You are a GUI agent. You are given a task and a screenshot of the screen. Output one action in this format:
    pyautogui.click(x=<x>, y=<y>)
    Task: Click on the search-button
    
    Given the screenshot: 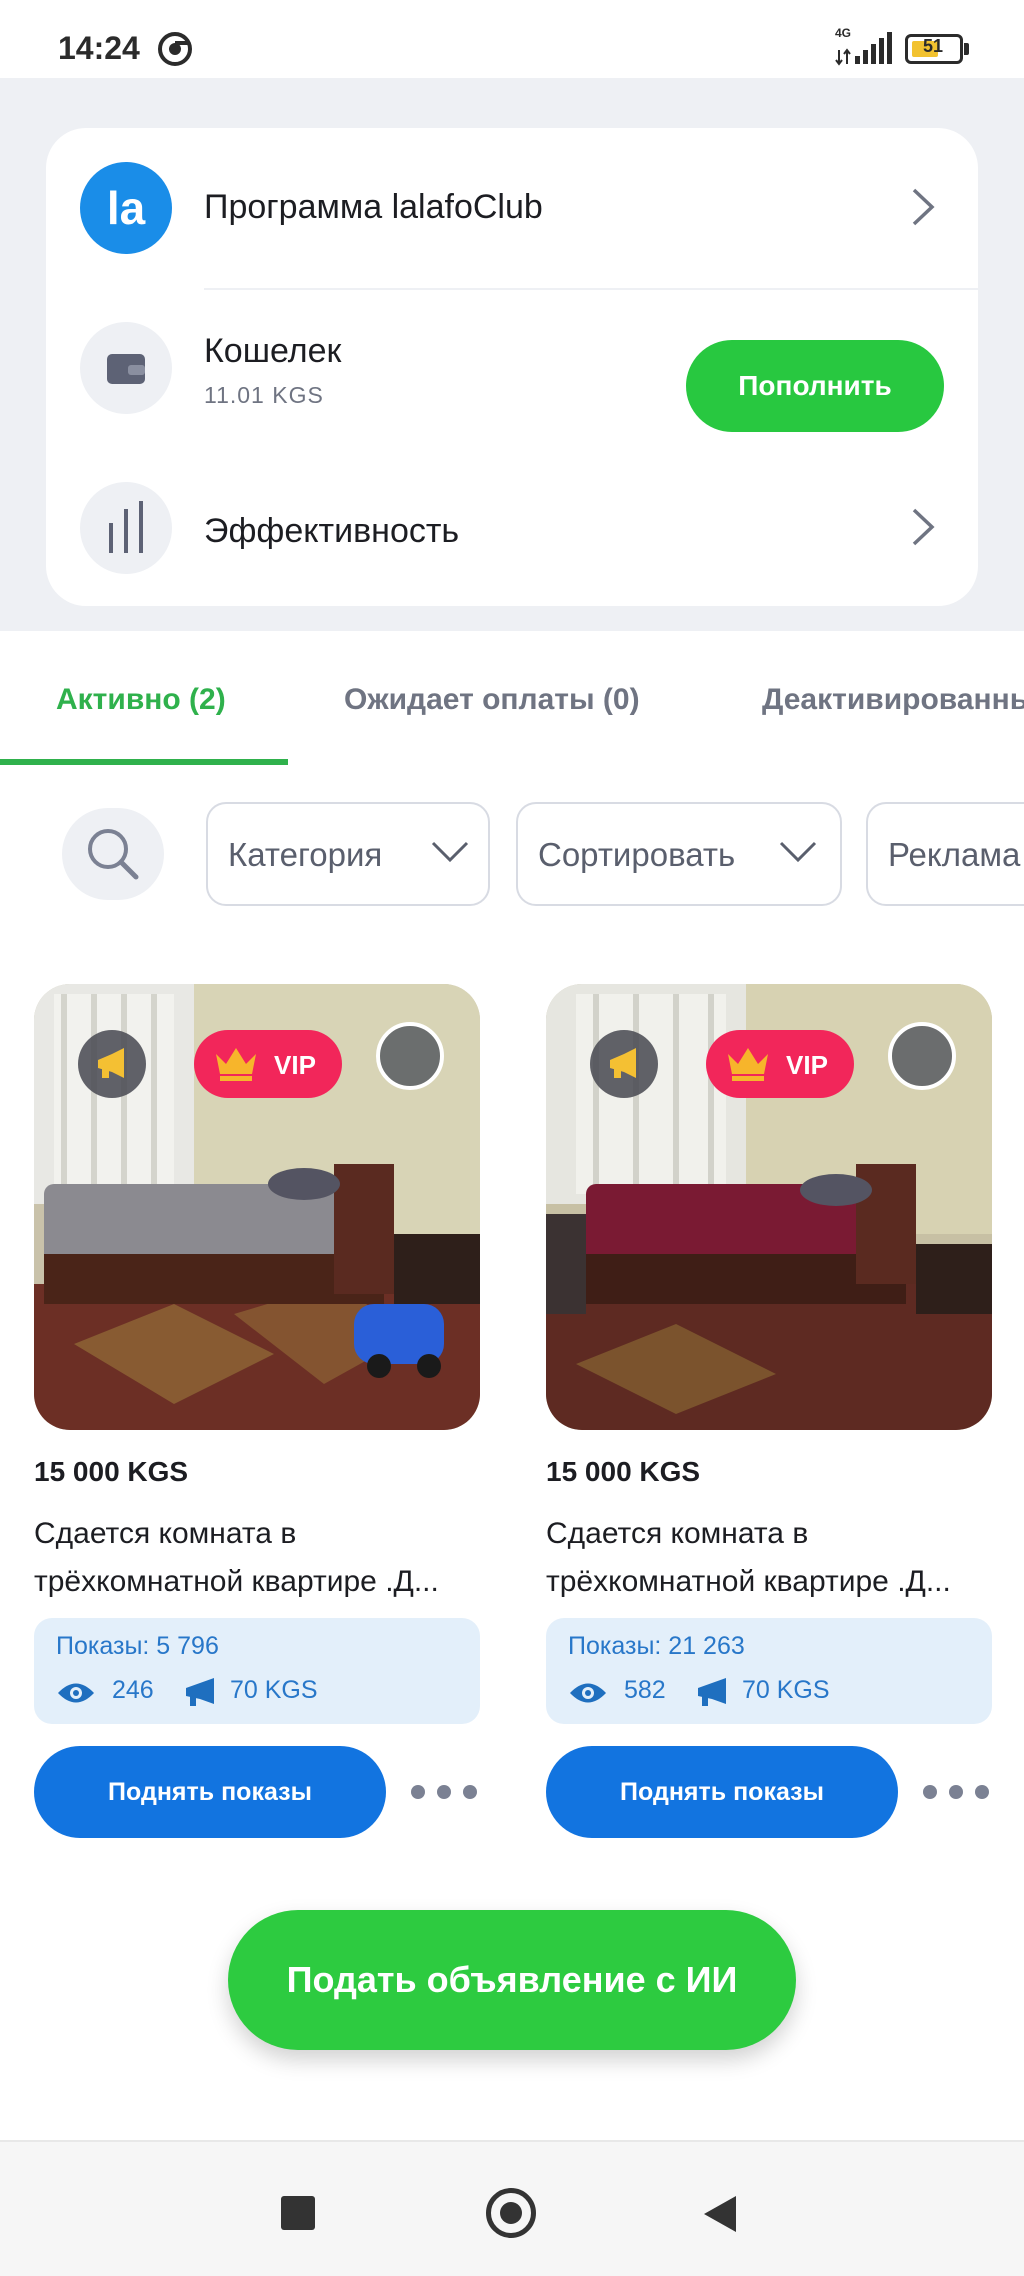 What is the action you would take?
    pyautogui.click(x=113, y=854)
    